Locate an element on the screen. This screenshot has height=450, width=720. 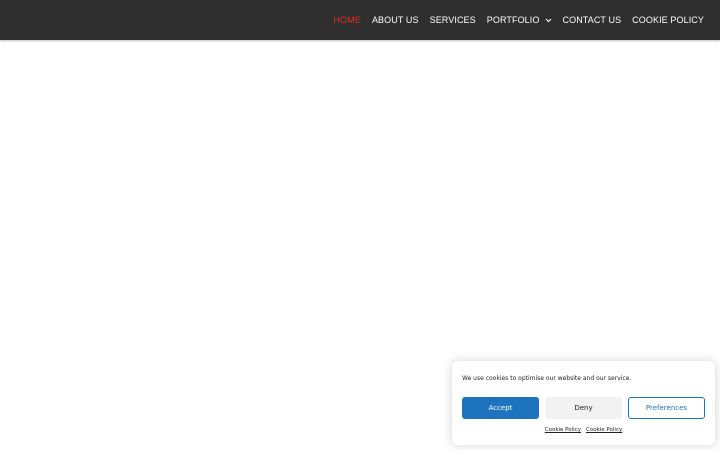
nav-item-label: HOME is located at coordinates (347, 20).